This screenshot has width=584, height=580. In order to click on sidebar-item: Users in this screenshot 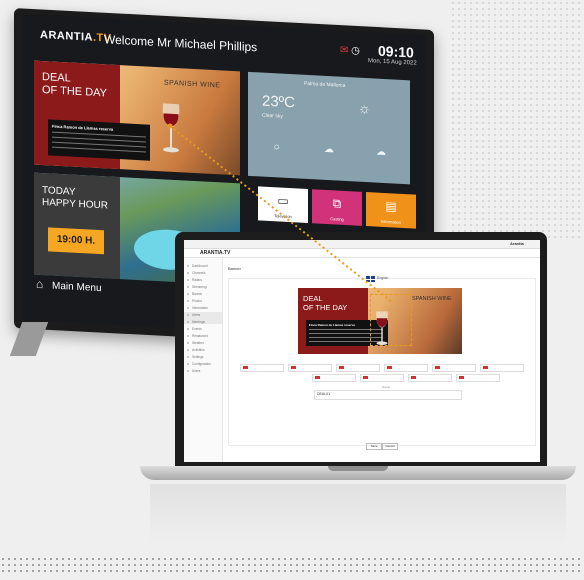, I will do `click(196, 371)`.